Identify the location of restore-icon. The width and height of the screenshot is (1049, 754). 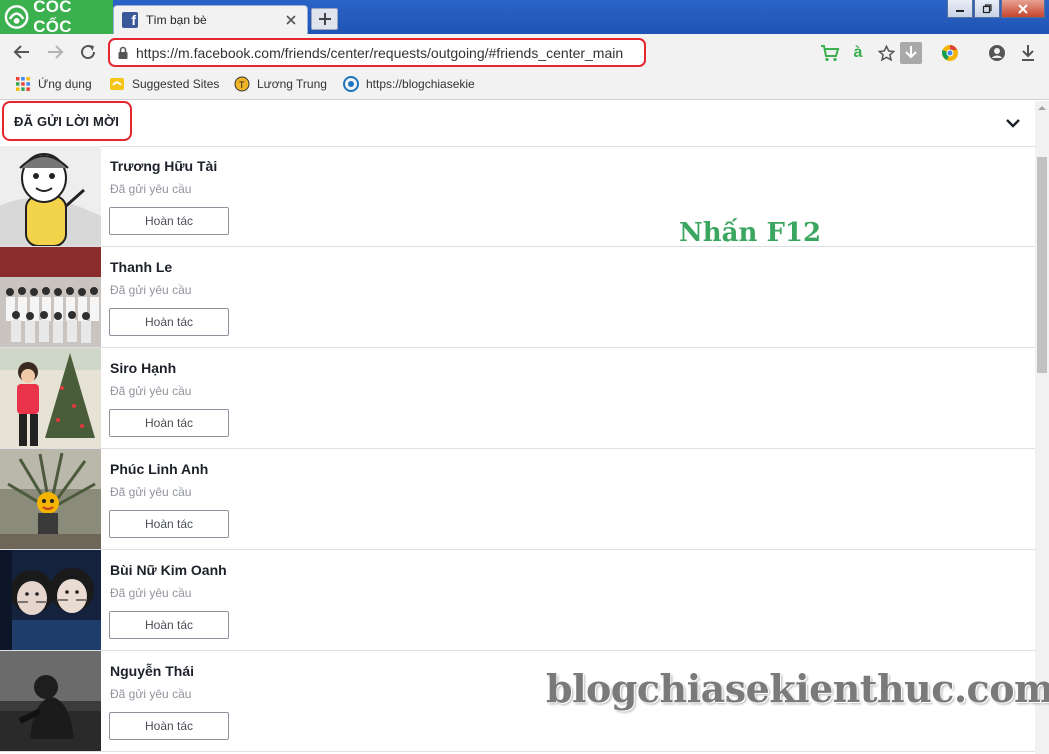
(987, 8).